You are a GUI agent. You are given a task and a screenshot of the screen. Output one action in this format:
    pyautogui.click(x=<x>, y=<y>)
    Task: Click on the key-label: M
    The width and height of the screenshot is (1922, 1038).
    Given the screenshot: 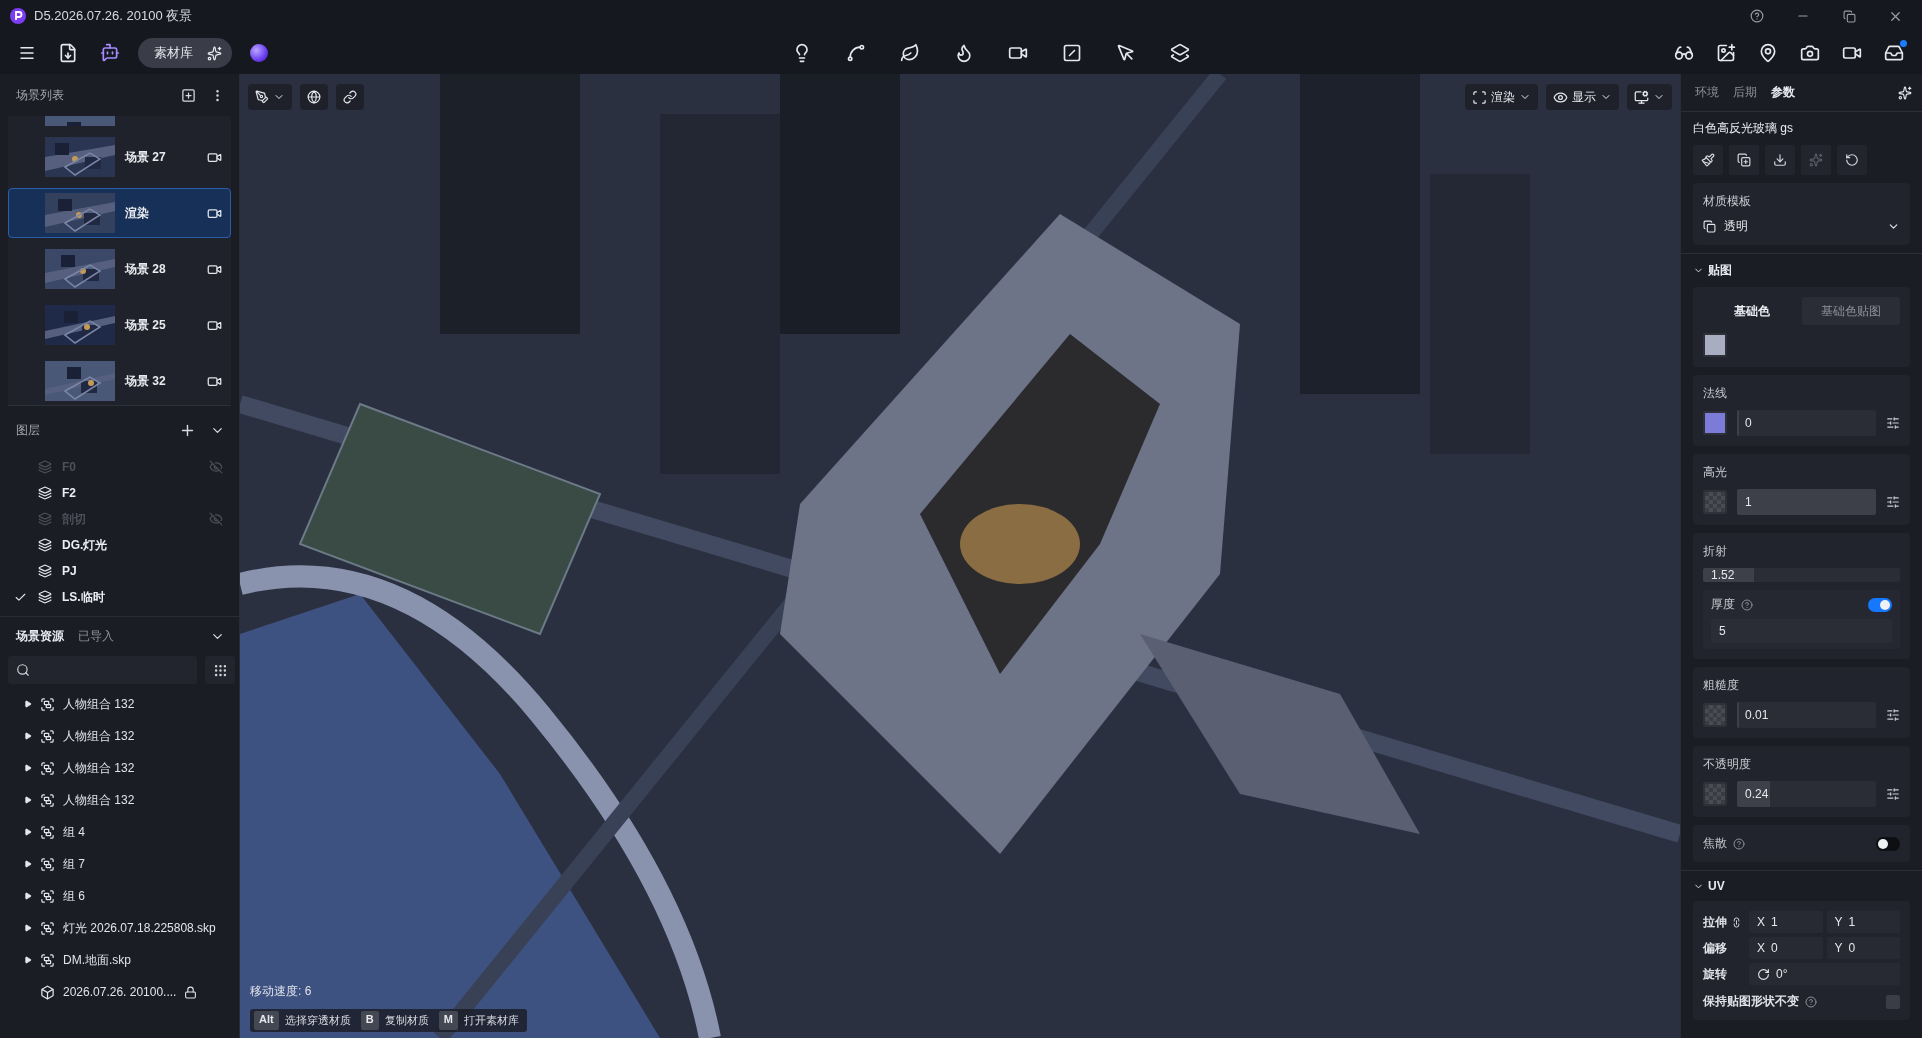 What is the action you would take?
    pyautogui.click(x=448, y=1020)
    